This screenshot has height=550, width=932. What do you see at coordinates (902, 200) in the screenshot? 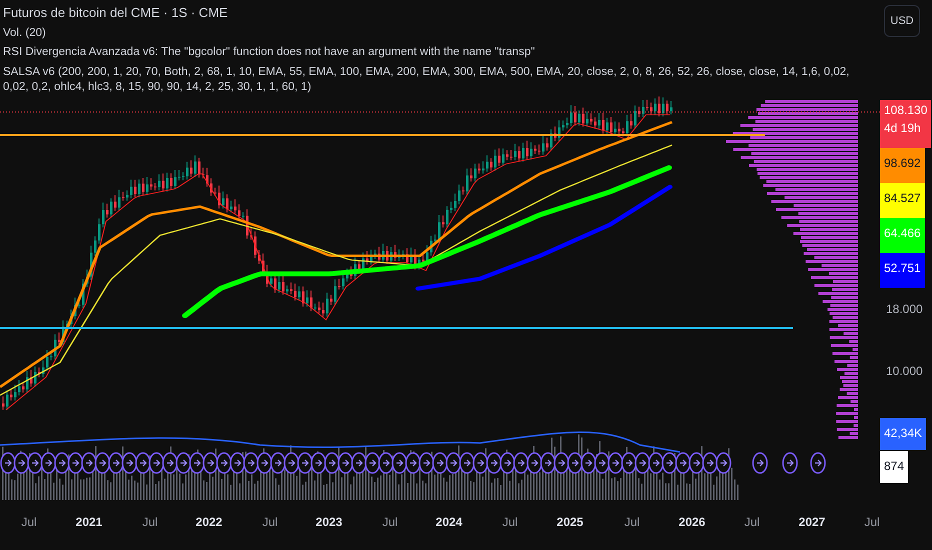
I see `price-label: 84.527` at bounding box center [902, 200].